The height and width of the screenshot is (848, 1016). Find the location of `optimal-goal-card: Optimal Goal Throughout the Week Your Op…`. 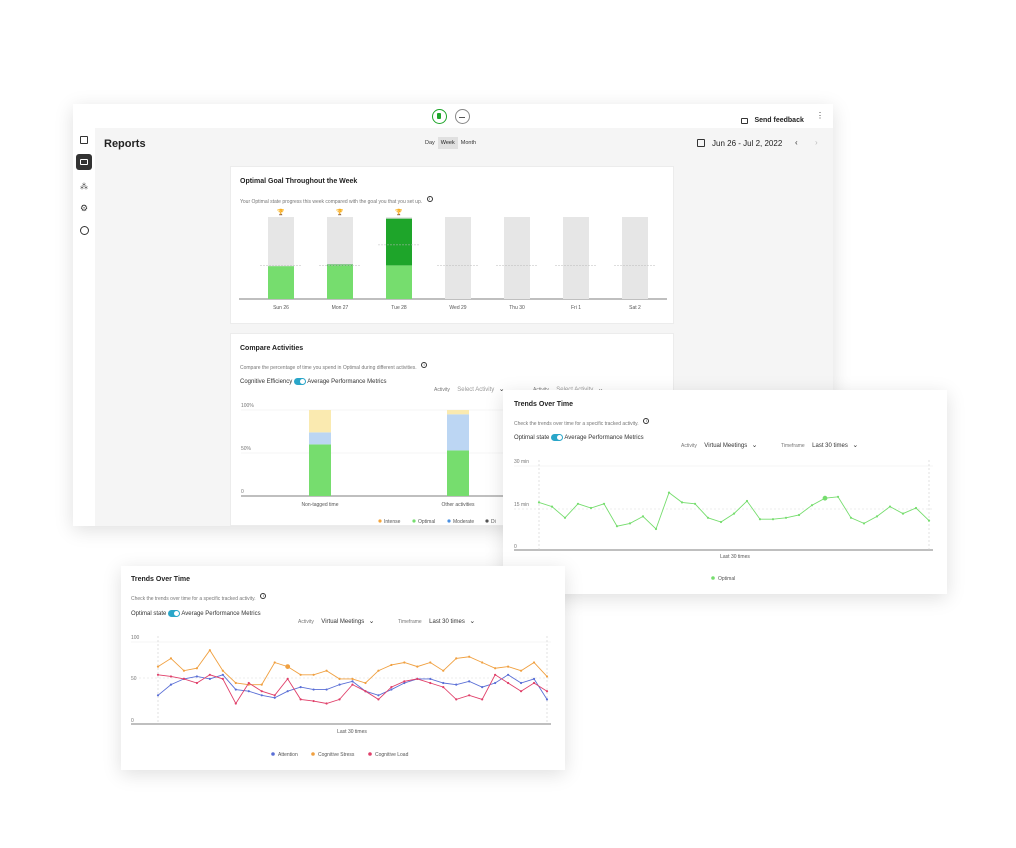

optimal-goal-card: Optimal Goal Throughout the Week Your Op… is located at coordinates (452, 245).